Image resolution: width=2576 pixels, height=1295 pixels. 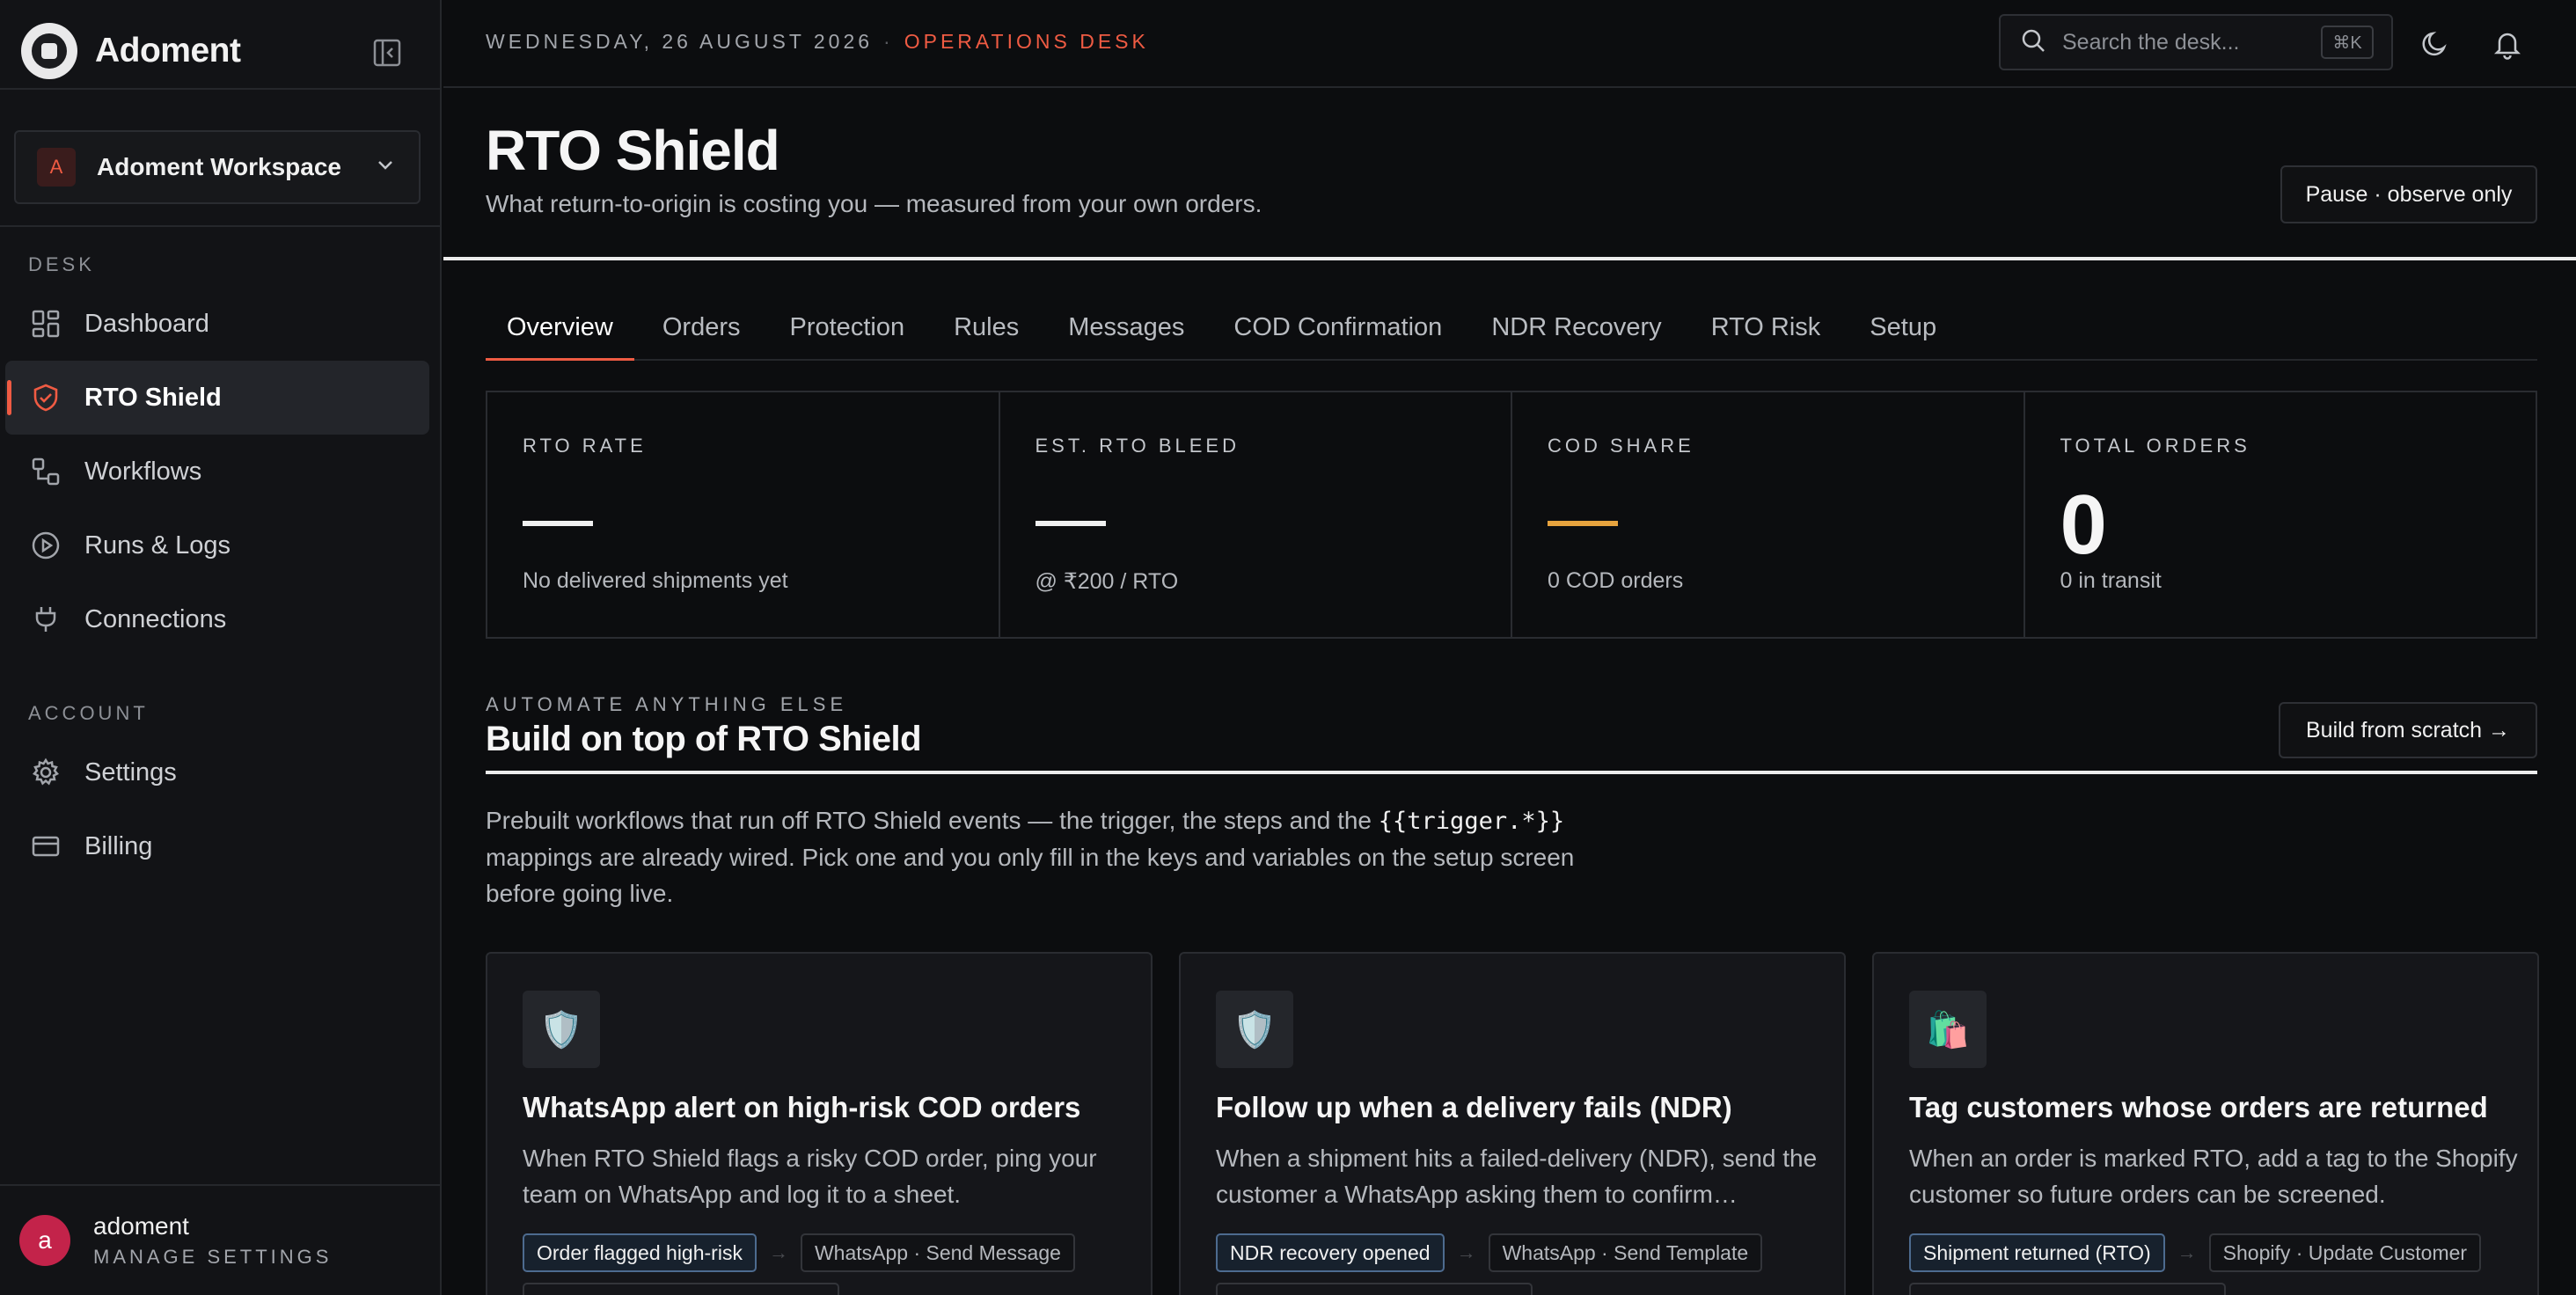 What do you see at coordinates (212, 1257) in the screenshot?
I see `manage-settings-link: MANAGE SETTINGS` at bounding box center [212, 1257].